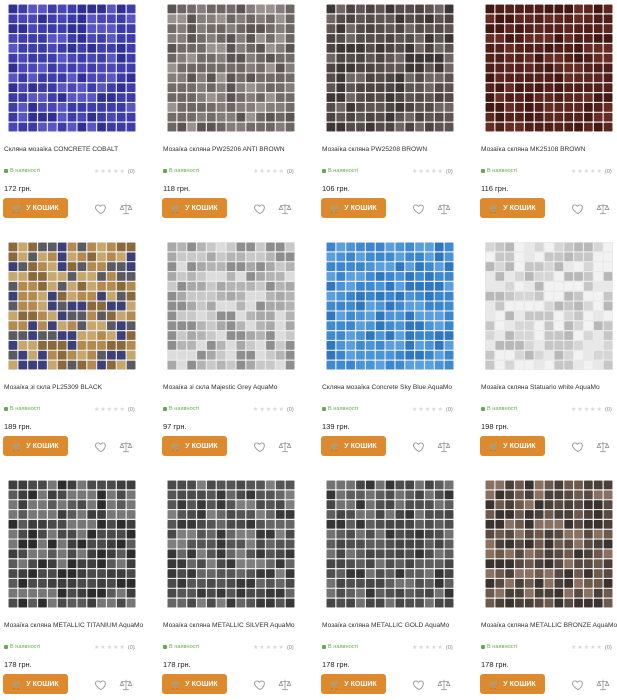 Image resolution: width=617 pixels, height=700 pixels. Describe the element at coordinates (398, 387) in the screenshot. I see `product-name: Скляна мозаїка Concrete Sky Blue AquaMo` at that location.